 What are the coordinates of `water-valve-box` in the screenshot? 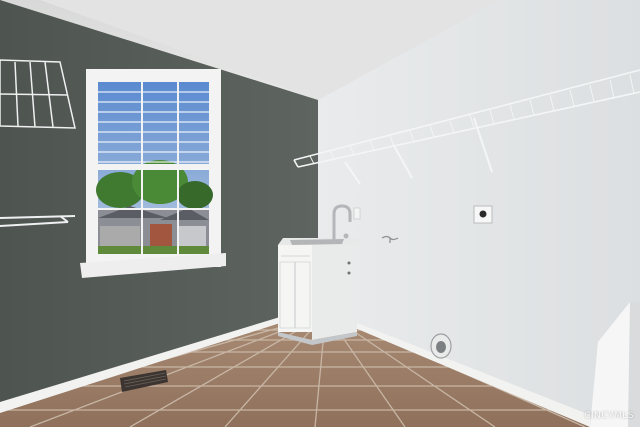 It's located at (357, 213).